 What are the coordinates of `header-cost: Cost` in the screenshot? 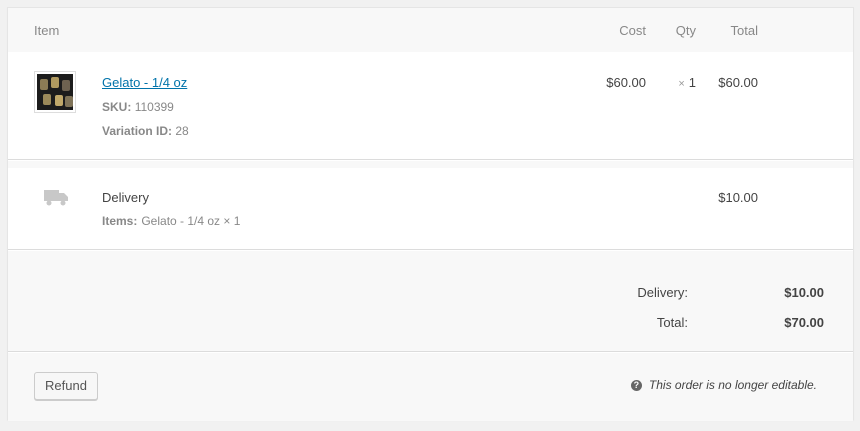 It's located at (632, 30).